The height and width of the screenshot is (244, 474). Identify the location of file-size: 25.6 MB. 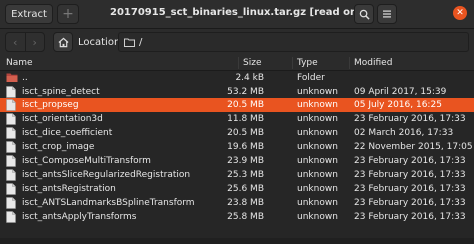
(245, 189).